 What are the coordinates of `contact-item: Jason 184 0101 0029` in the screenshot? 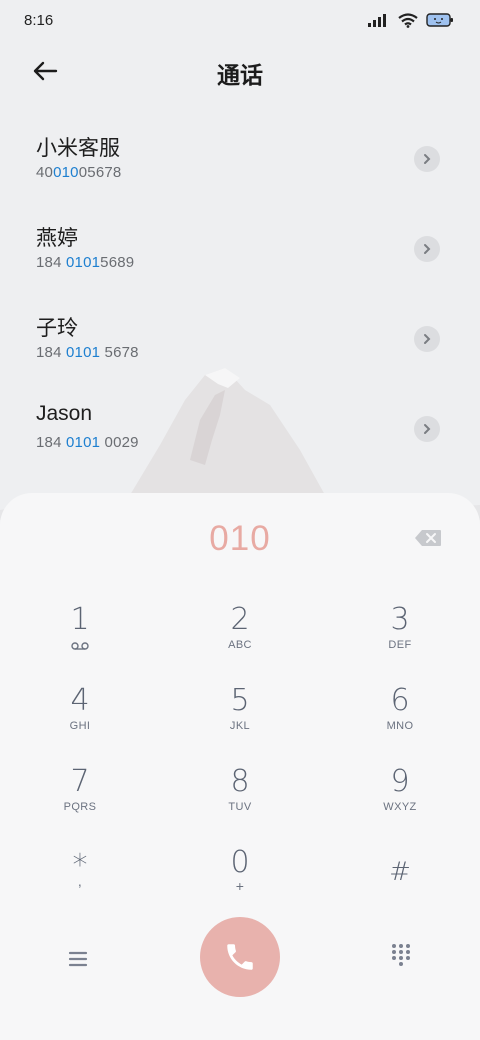 It's located at (240, 437).